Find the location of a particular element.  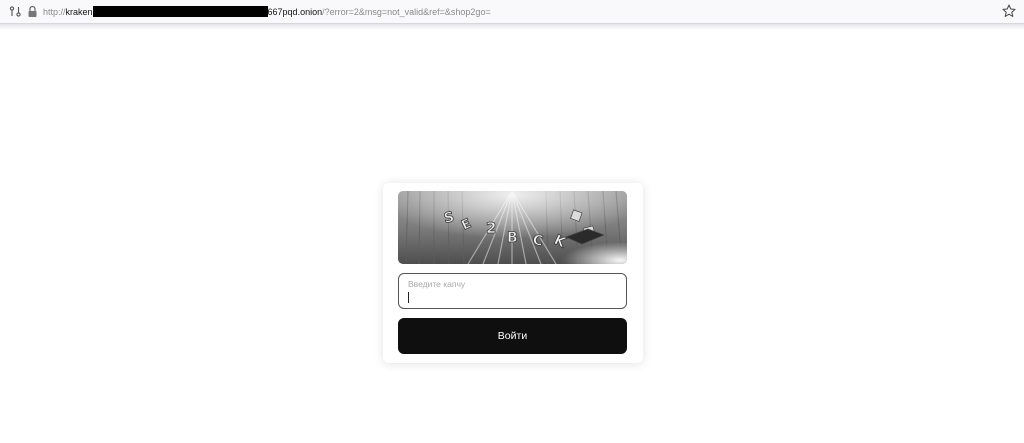

captcha-image: S E 2 B C K is located at coordinates (512, 227).